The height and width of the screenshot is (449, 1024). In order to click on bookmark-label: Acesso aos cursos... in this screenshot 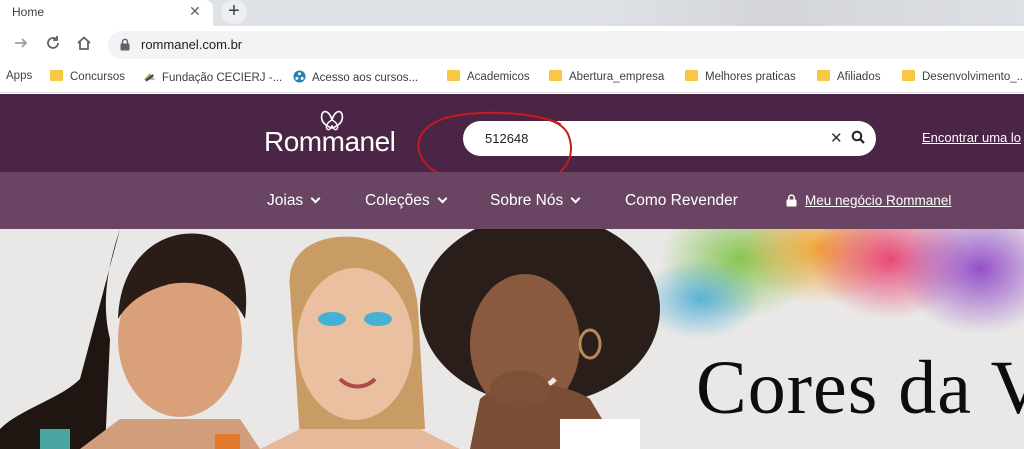, I will do `click(365, 78)`.